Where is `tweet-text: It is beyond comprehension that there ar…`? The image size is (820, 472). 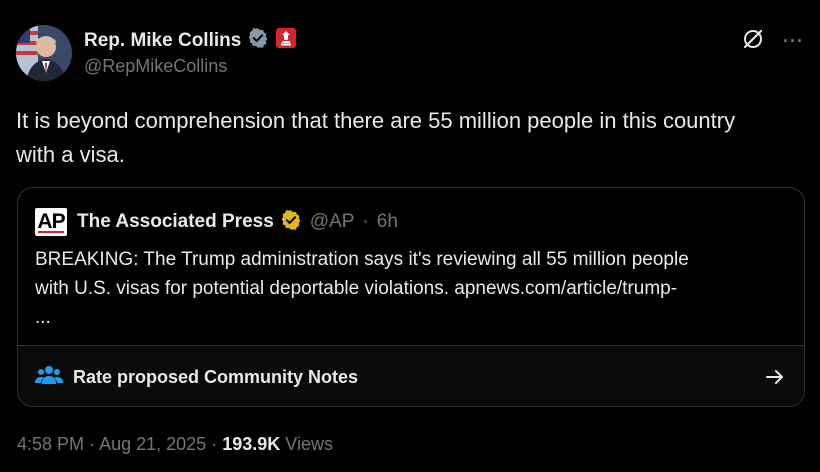
tweet-text: It is beyond comprehension that there ar… is located at coordinates (376, 137).